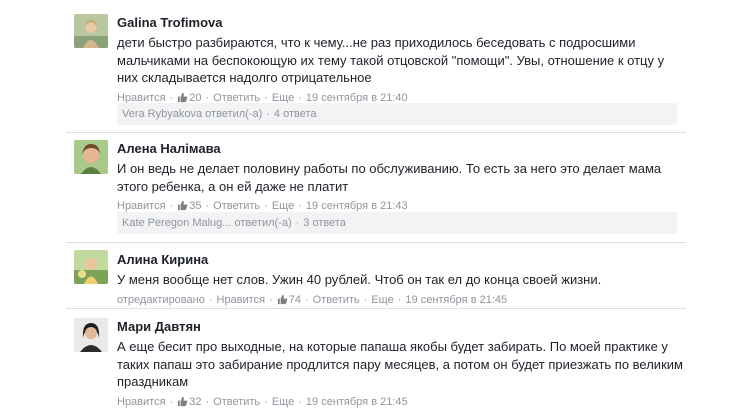 The image size is (740, 409). I want to click on like-count: 35, so click(189, 206).